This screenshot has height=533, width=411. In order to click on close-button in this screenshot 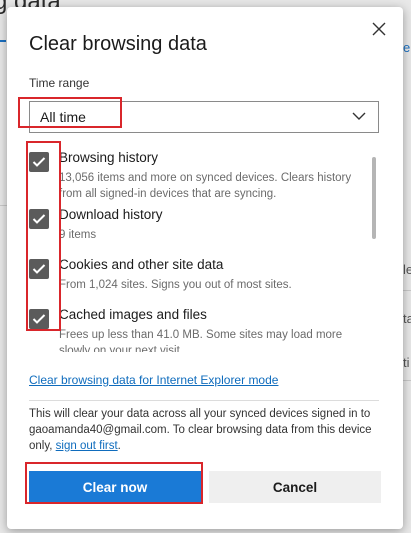, I will do `click(379, 29)`.